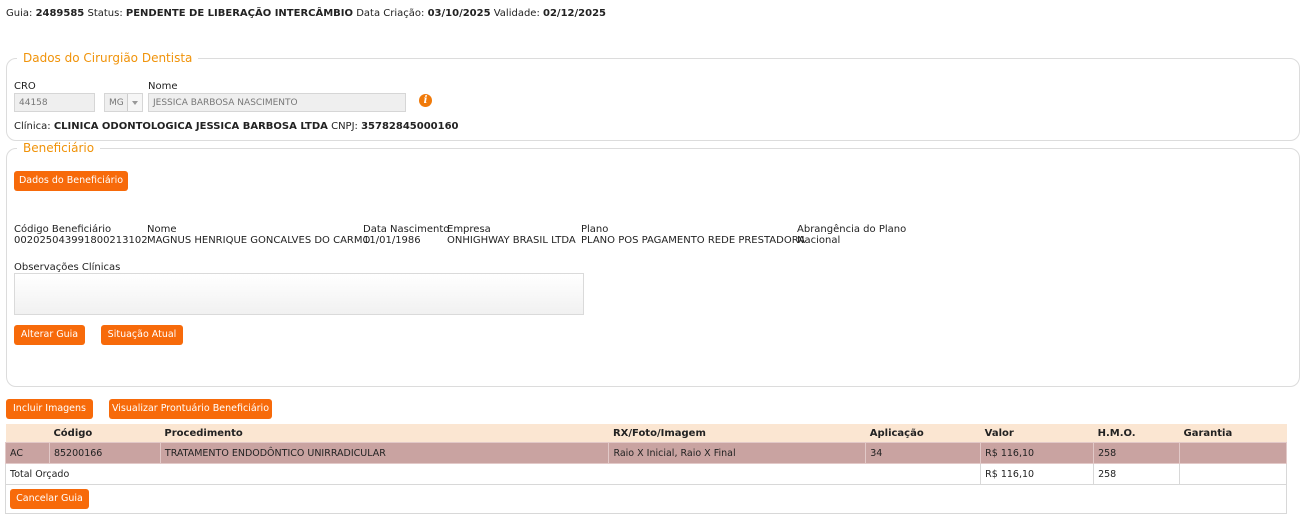 The height and width of the screenshot is (516, 1300). Describe the element at coordinates (277, 102) in the screenshot. I see `nome-dentista-input: JESSICA BARBOSA NASCIMENTO` at that location.